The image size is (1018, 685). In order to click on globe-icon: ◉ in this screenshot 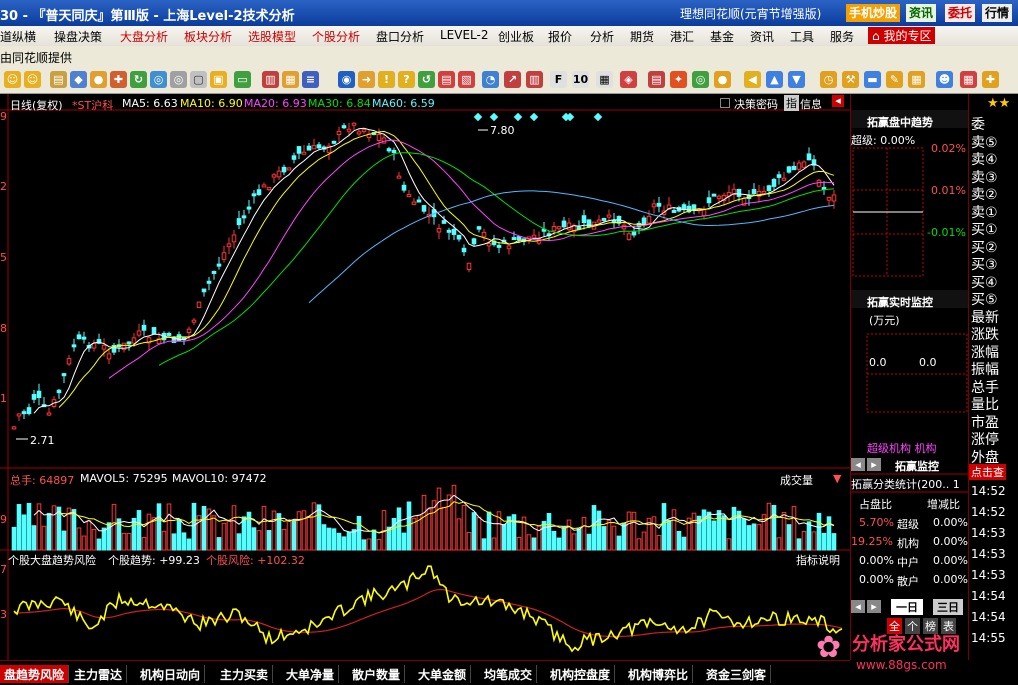, I will do `click(346, 79)`.